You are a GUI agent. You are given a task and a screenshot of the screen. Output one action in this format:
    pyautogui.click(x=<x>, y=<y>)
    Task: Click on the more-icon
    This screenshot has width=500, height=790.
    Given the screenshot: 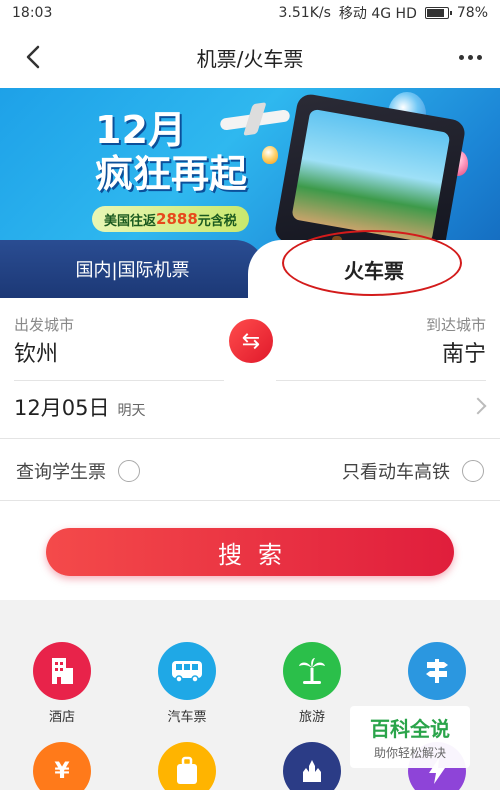 What is the action you would take?
    pyautogui.click(x=461, y=57)
    